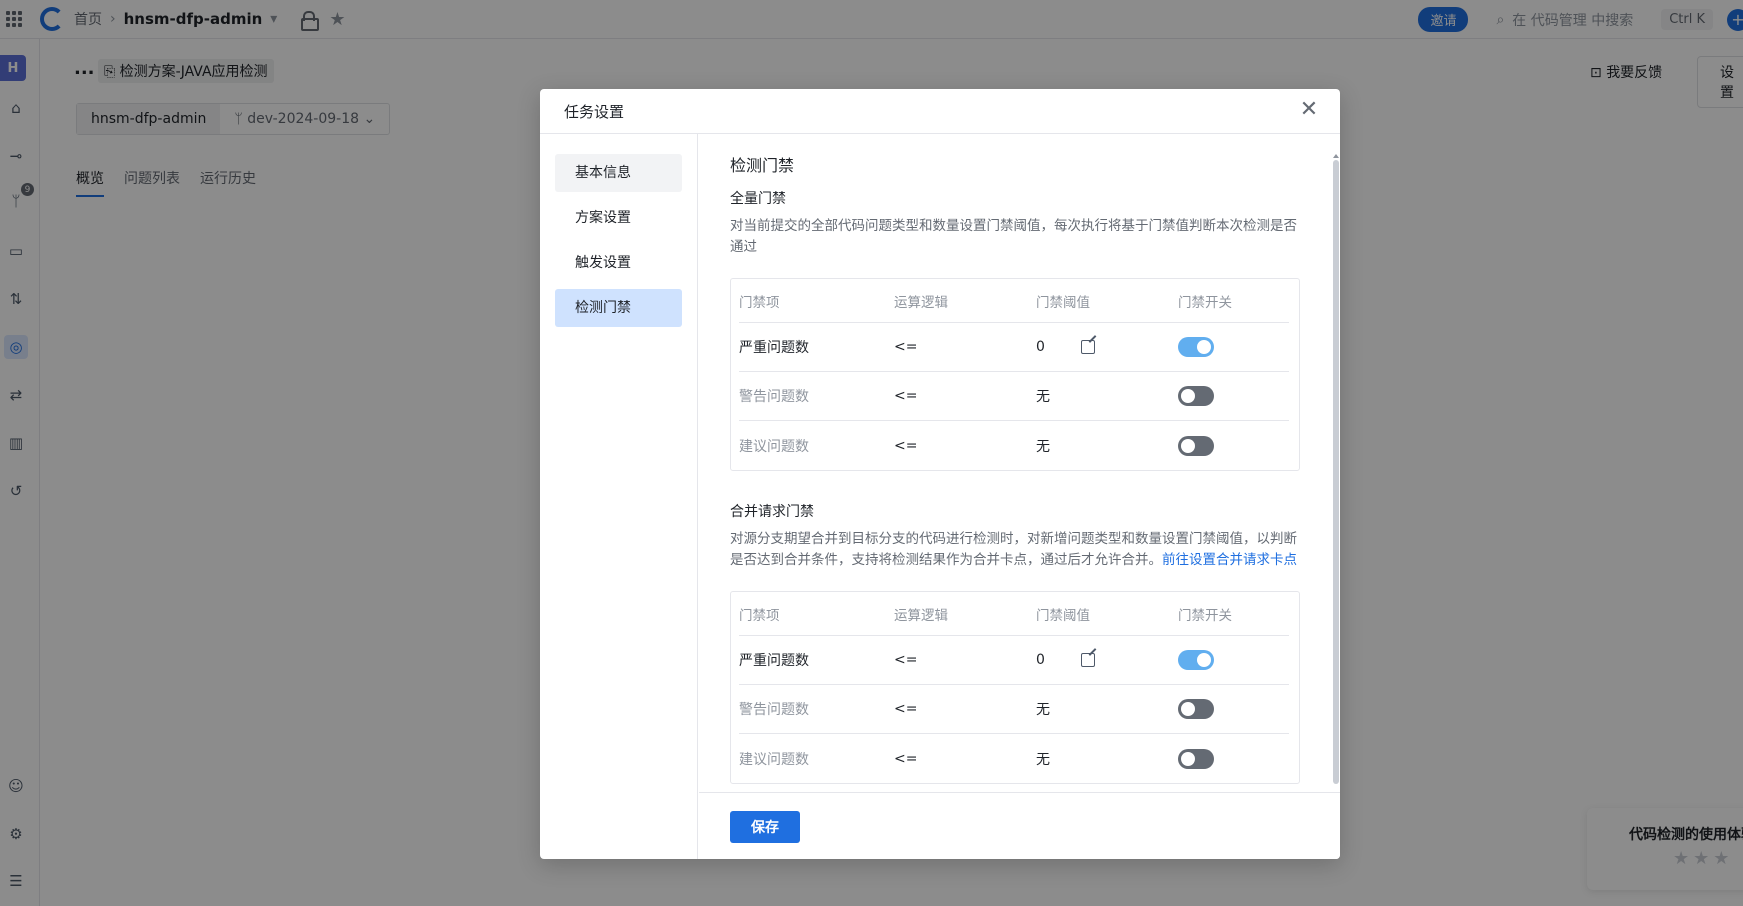  Describe the element at coordinates (618, 173) in the screenshot. I see `nav-basic-info: 基本信息` at that location.